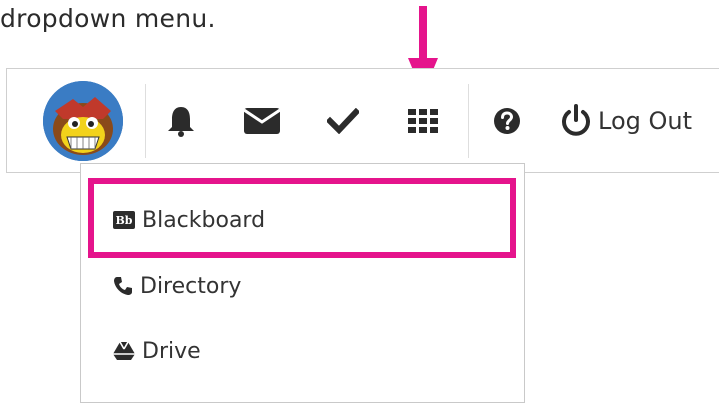  What do you see at coordinates (576, 120) in the screenshot?
I see `power-icon` at bounding box center [576, 120].